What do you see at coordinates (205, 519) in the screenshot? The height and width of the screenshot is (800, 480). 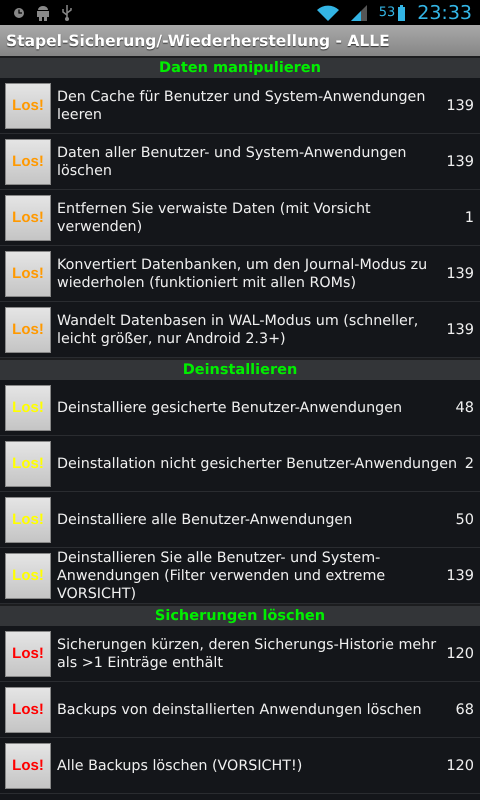 I see `action-label: Deinstalliere alle Benutzer-Anwendungen` at bounding box center [205, 519].